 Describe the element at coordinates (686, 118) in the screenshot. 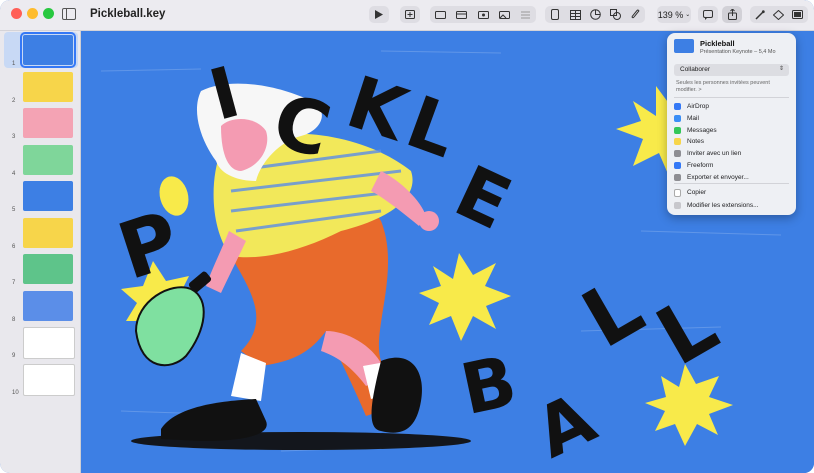

I see `share-item-mail: Mail` at that location.